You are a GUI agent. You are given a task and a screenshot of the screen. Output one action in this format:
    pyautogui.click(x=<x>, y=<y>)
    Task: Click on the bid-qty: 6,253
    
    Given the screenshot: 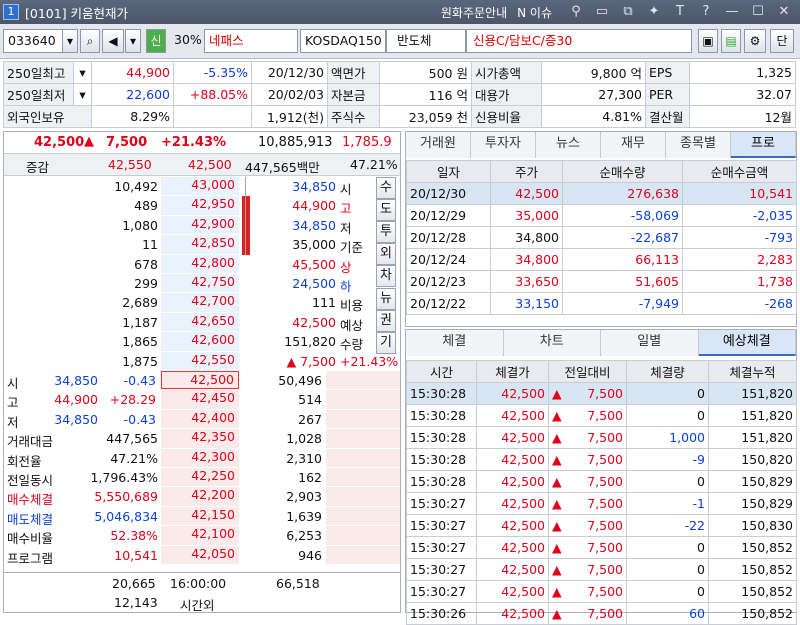 What is the action you would take?
    pyautogui.click(x=304, y=536)
    